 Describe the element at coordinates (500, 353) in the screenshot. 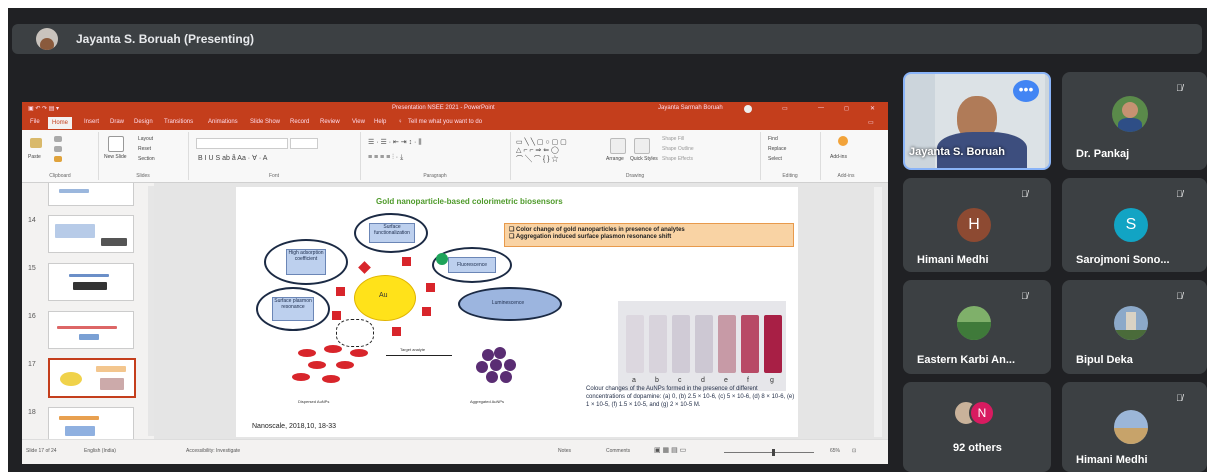

I see `aggregated-particle` at that location.